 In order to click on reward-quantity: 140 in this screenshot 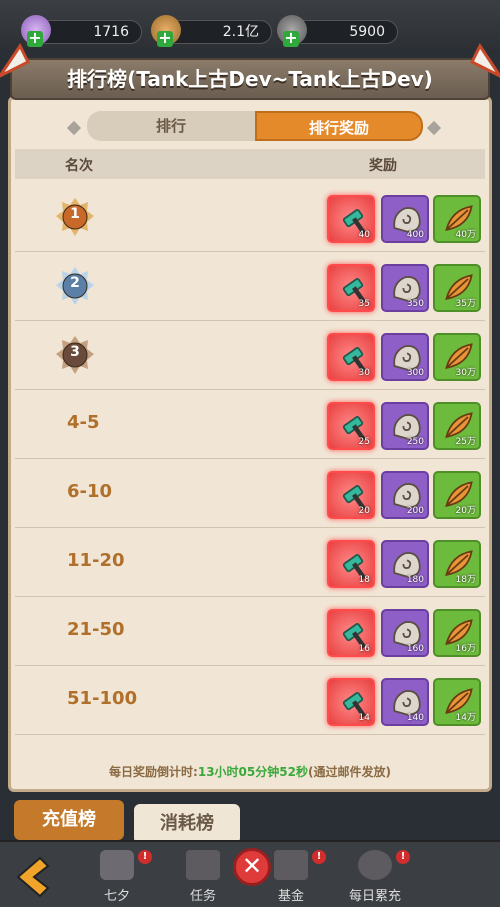, I will do `click(415, 718)`.